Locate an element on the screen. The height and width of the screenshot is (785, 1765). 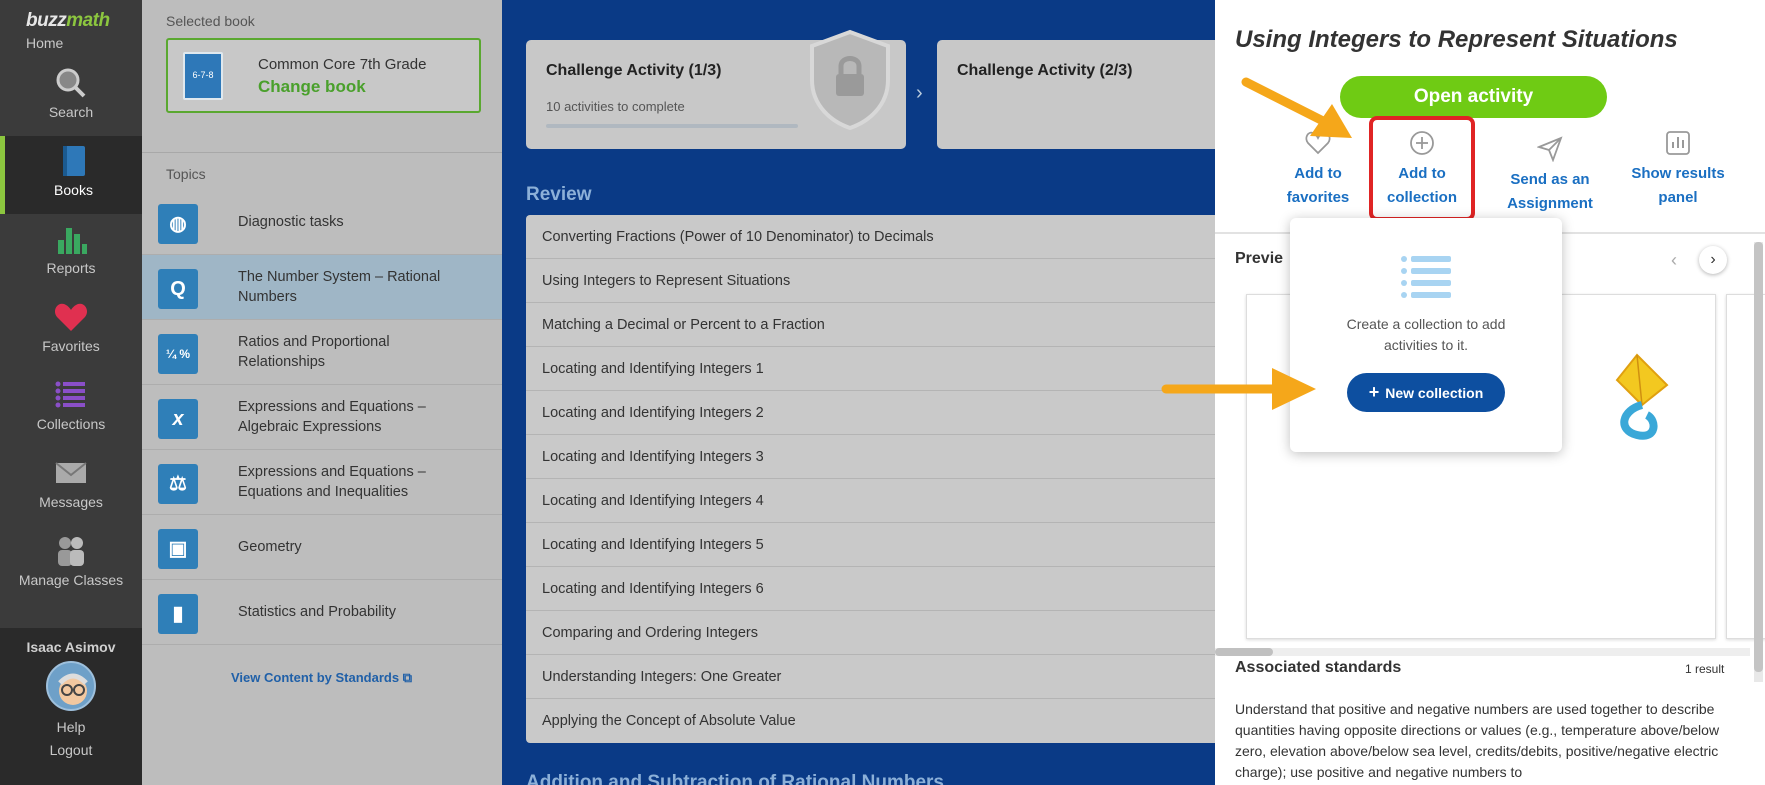
selected-book-label: Selected book is located at coordinates (210, 21).